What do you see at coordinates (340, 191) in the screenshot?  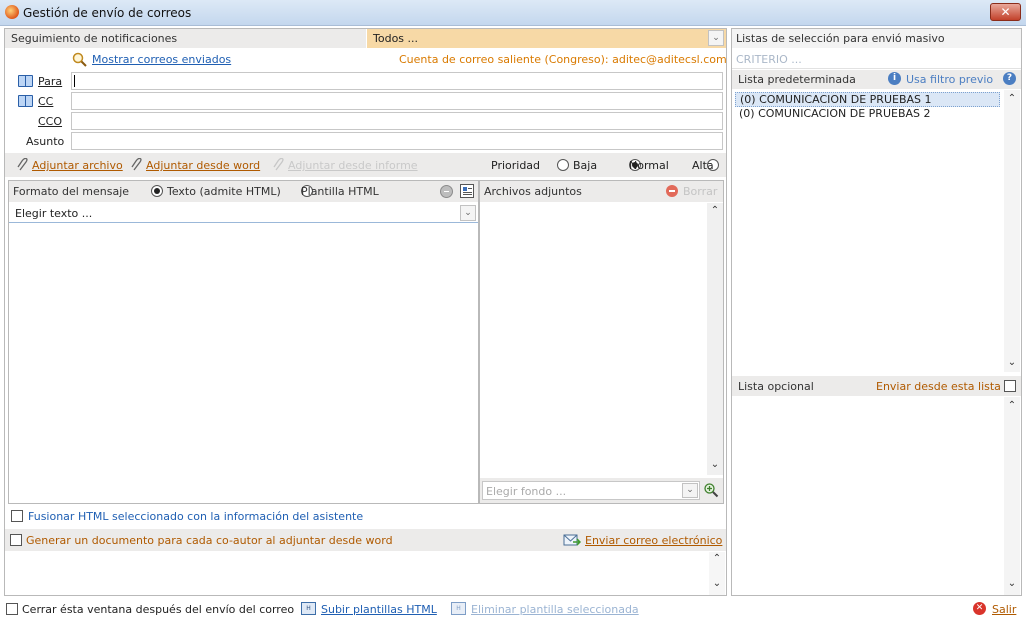 I see `format-template-label: Plantilla HTML` at bounding box center [340, 191].